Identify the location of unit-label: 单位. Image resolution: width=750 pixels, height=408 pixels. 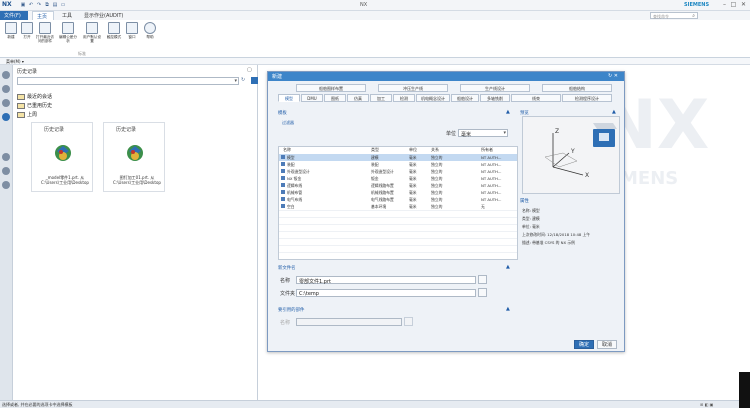
(451, 134).